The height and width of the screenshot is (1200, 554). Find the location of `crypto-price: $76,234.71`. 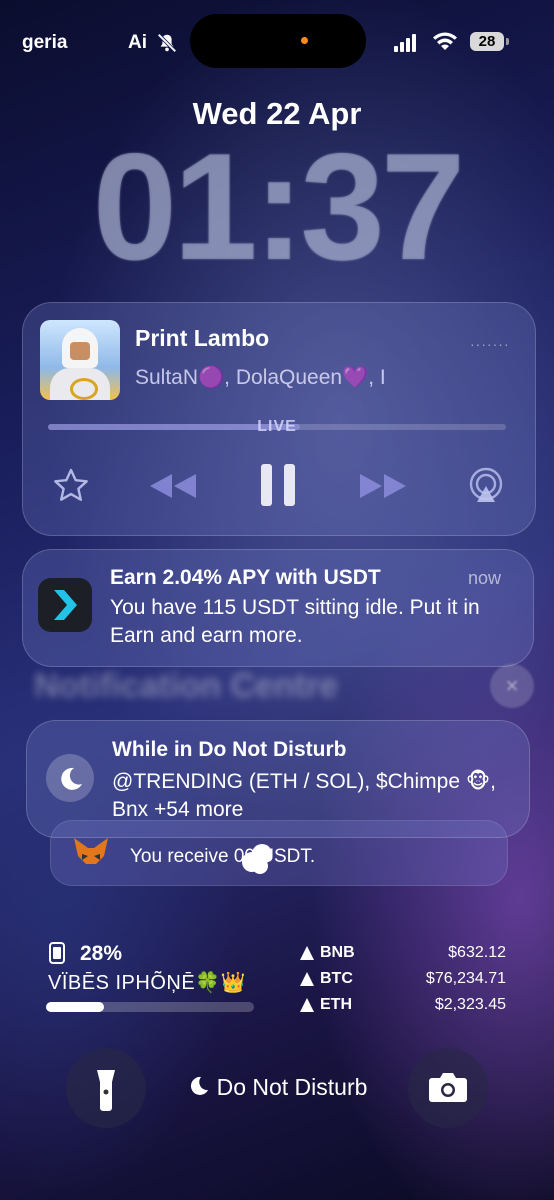

crypto-price: $76,234.71 is located at coordinates (465, 978).